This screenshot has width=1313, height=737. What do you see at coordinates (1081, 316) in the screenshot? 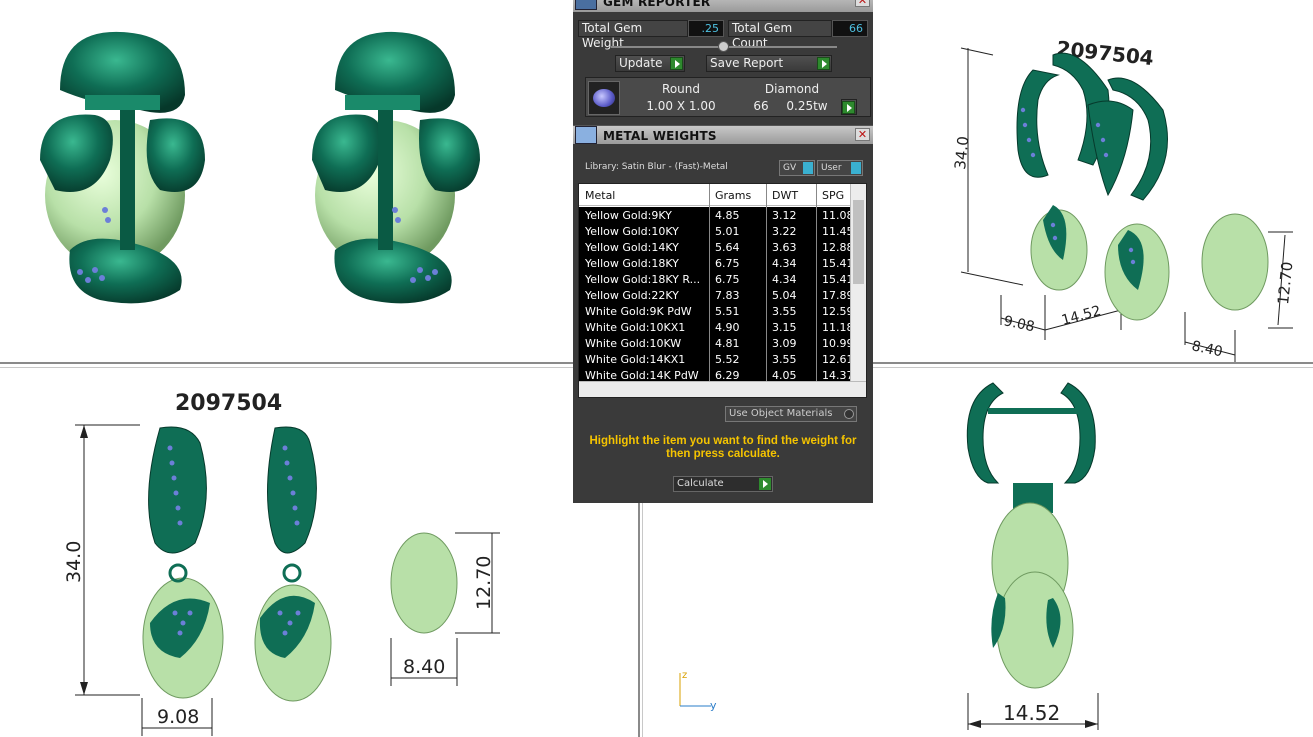
I see `dim-span-label: 14.52` at bounding box center [1081, 316].